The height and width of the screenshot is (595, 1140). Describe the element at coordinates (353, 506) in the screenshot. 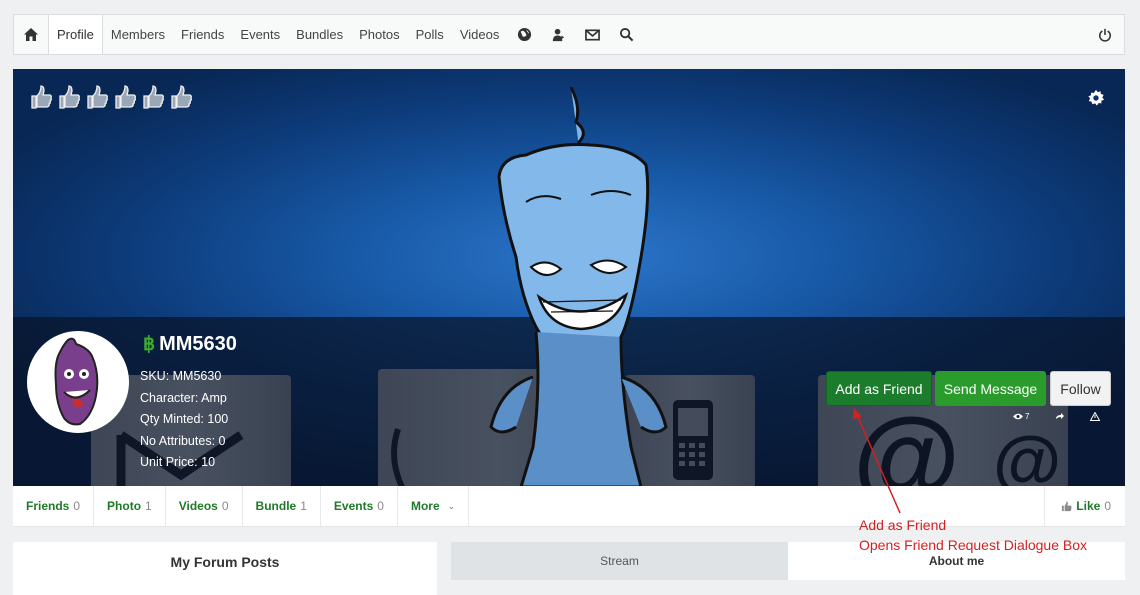

I see `tab-label: Events` at that location.